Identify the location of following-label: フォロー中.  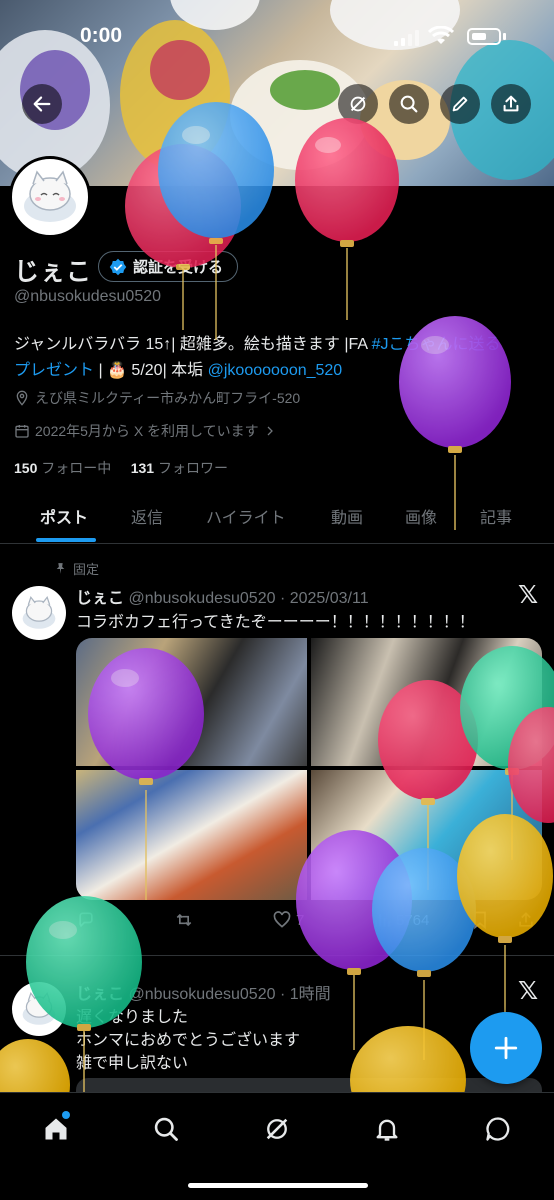
(76, 468).